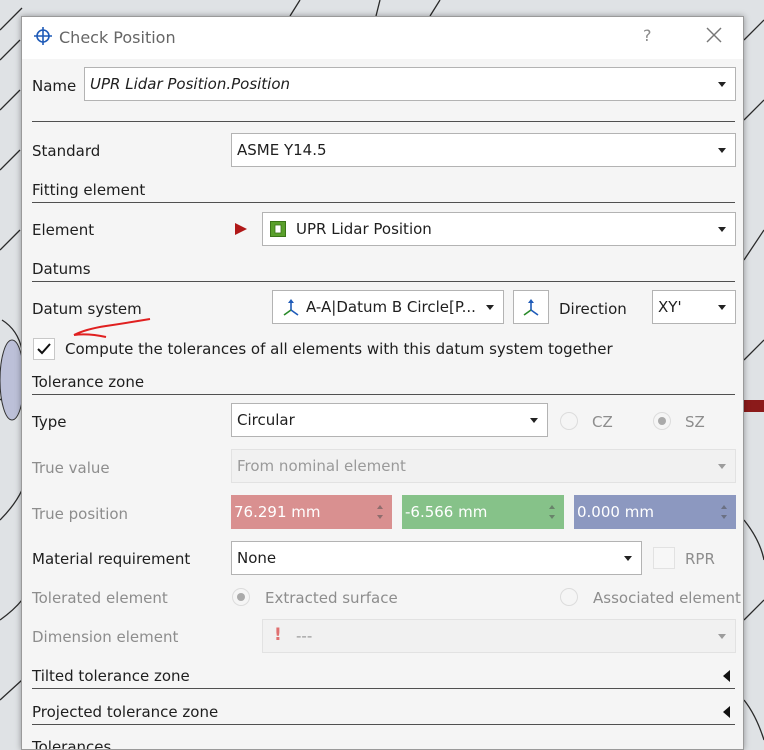  What do you see at coordinates (125, 712) in the screenshot?
I see `projected-tolerance-zone-heading: Projected tolerance zone` at bounding box center [125, 712].